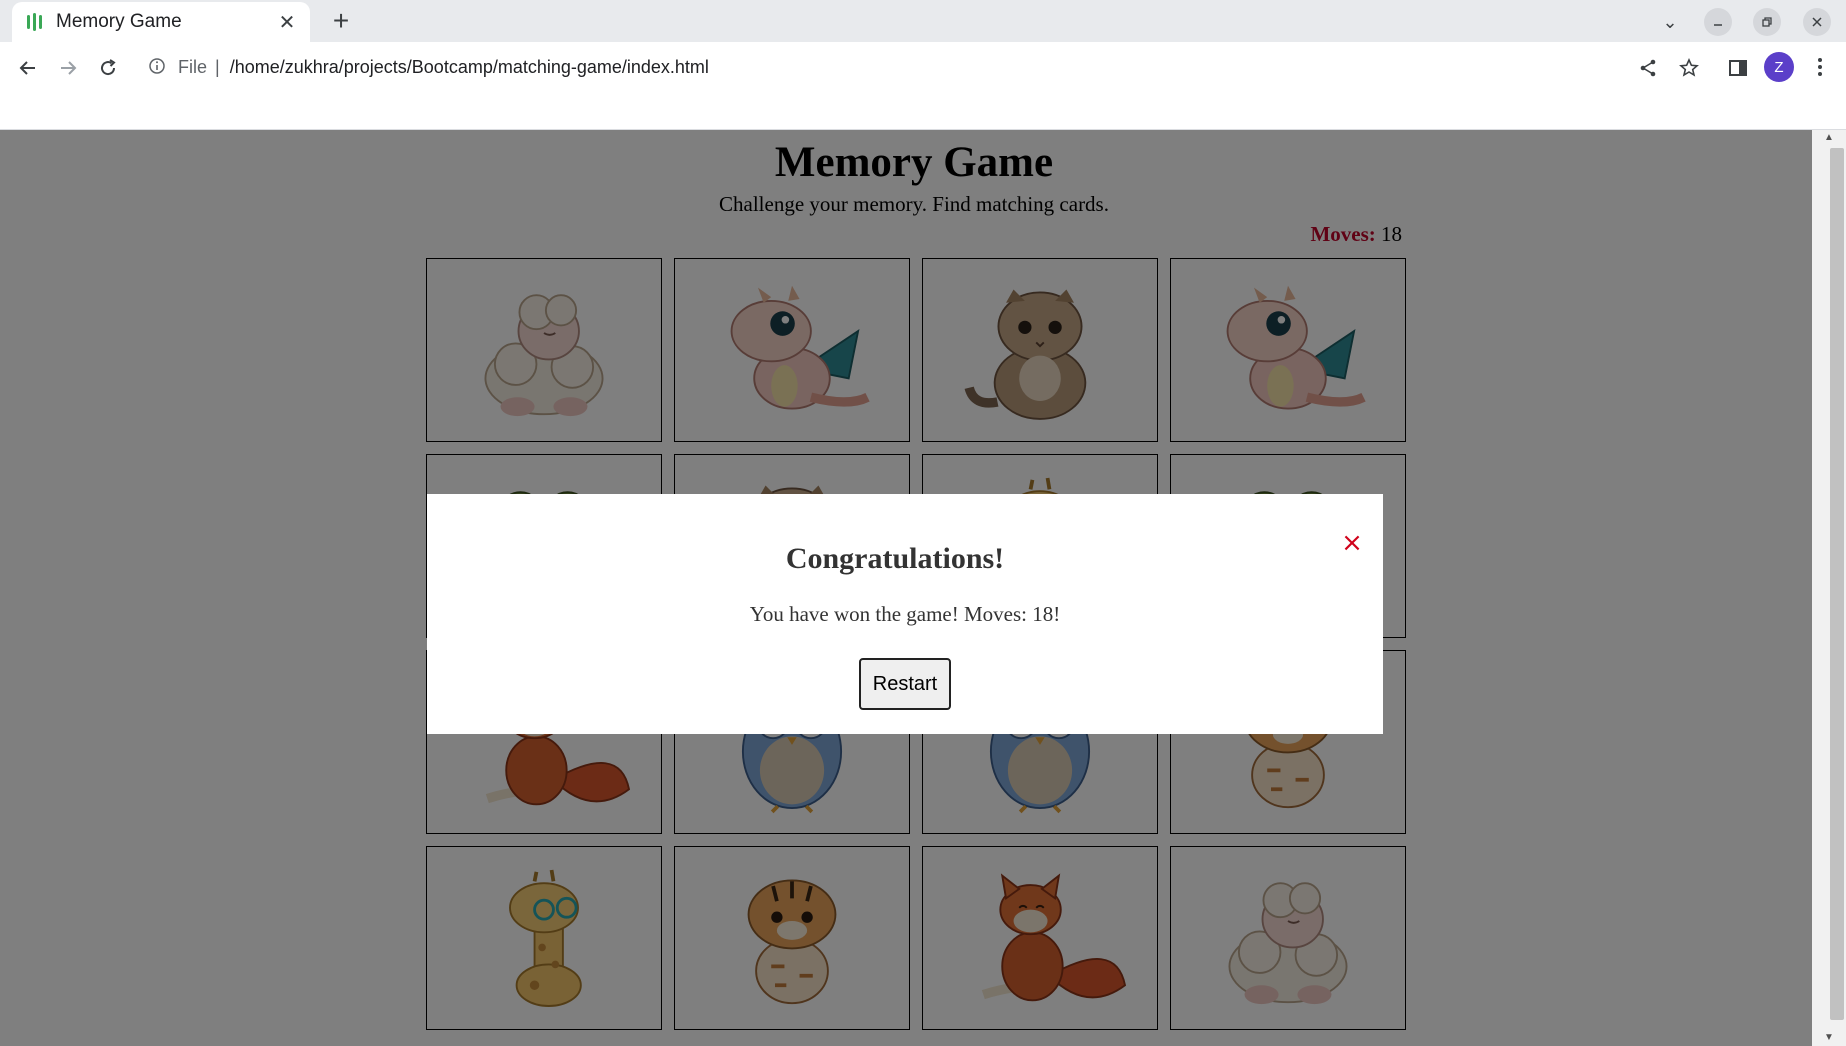 The image size is (1846, 1046). I want to click on bookmark-bar, so click(923, 111).